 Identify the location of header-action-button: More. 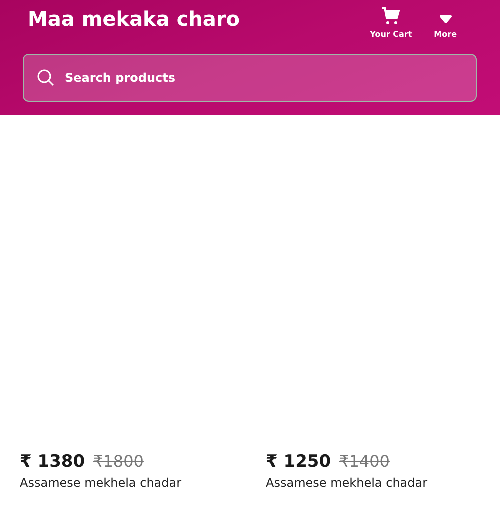
(445, 21).